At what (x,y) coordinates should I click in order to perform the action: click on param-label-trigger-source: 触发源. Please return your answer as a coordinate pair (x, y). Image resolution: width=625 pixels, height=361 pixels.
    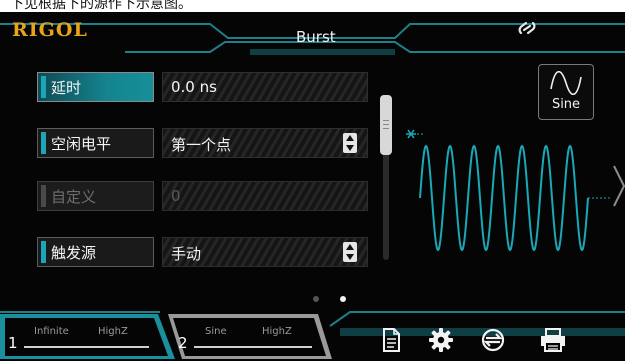
    Looking at the image, I should click on (95, 252).